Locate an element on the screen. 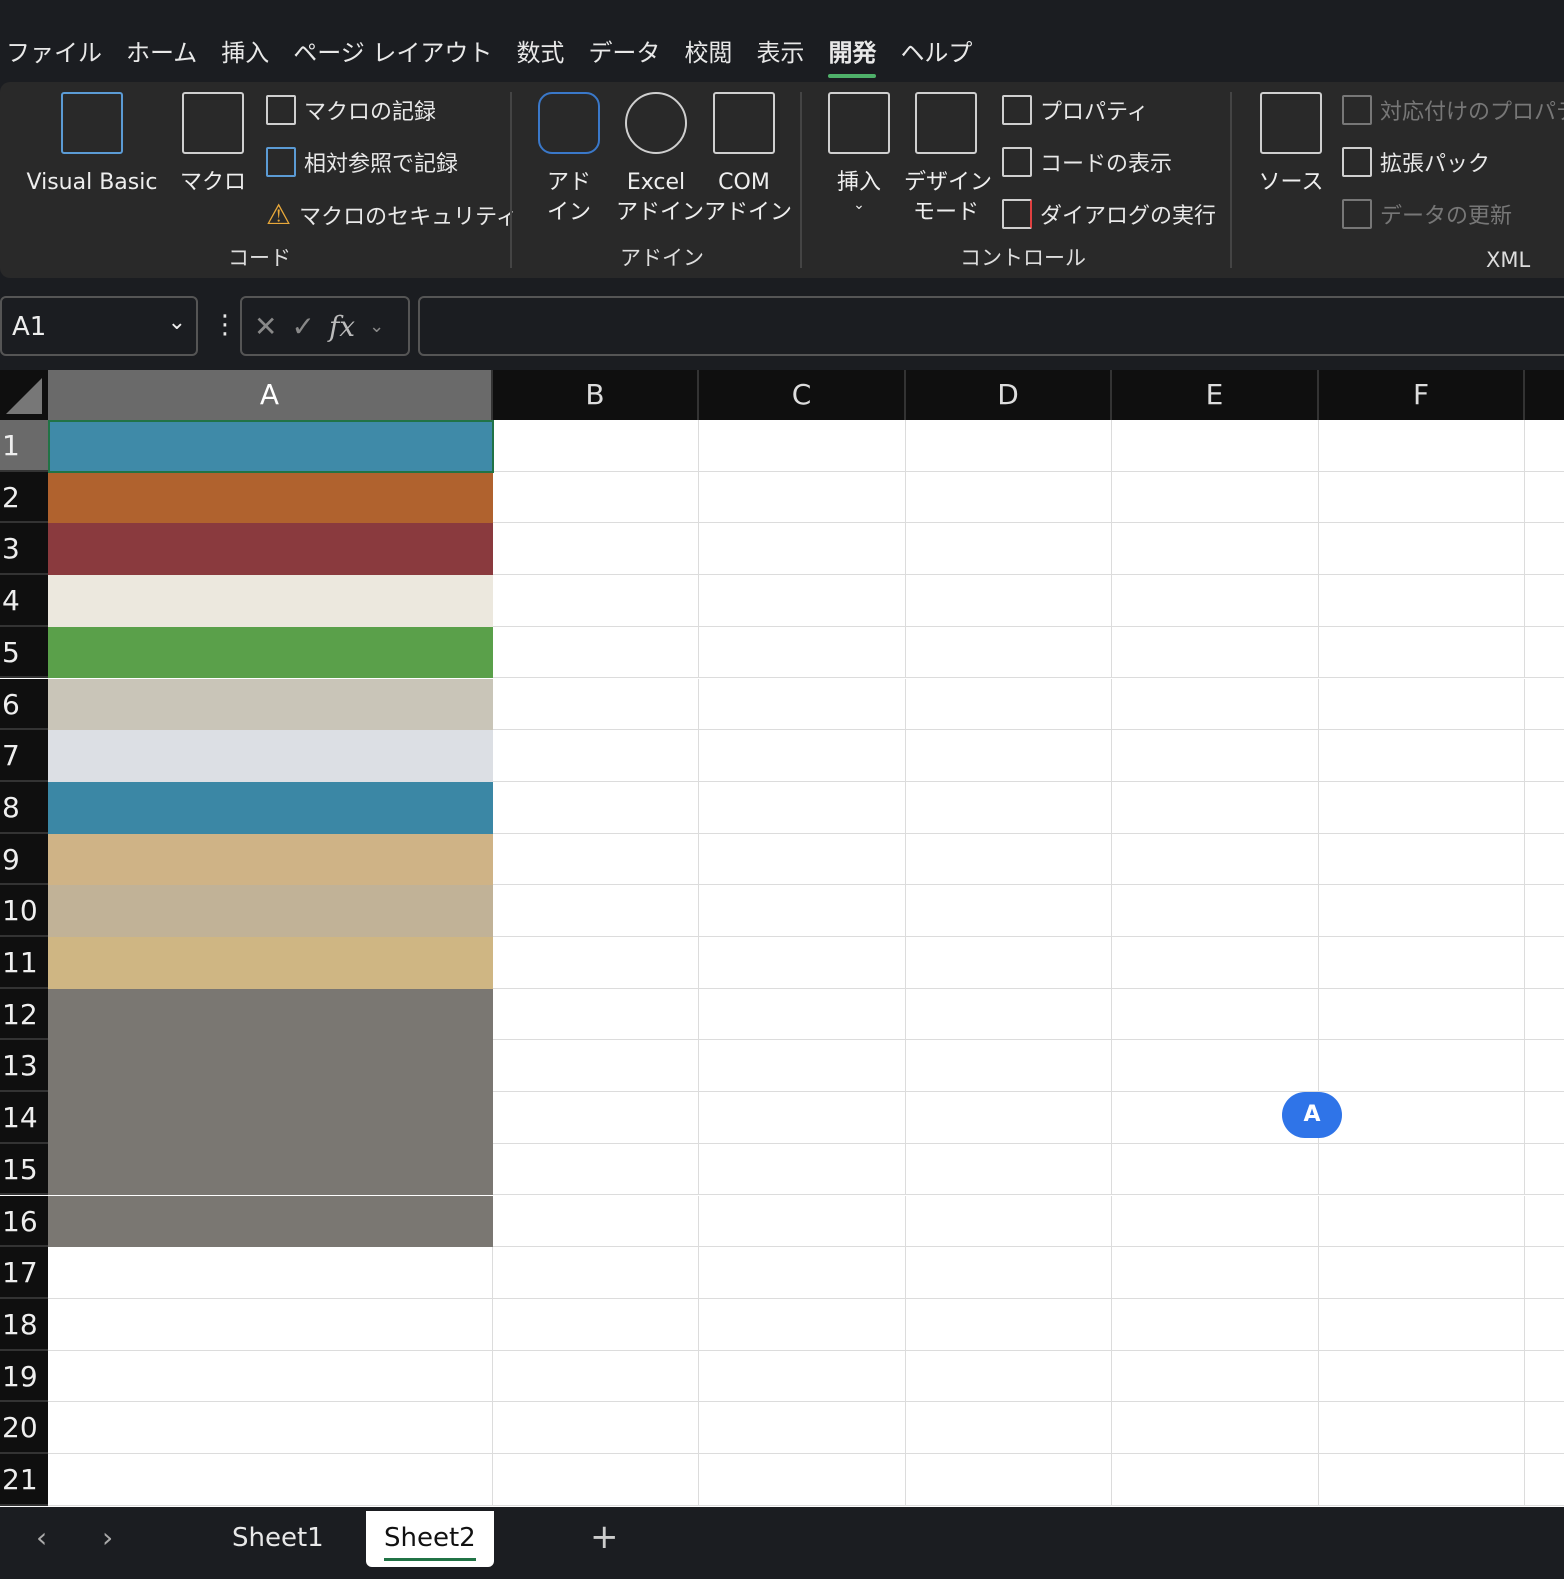 The width and height of the screenshot is (1564, 1579). menu-item: ホーム is located at coordinates (168, 50).